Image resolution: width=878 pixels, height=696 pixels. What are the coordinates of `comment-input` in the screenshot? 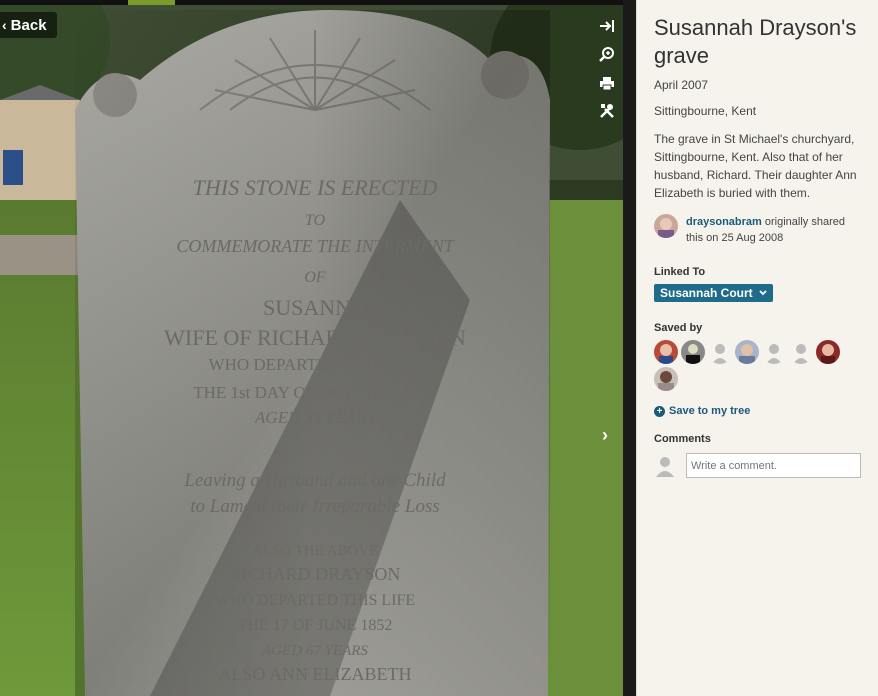 It's located at (773, 465).